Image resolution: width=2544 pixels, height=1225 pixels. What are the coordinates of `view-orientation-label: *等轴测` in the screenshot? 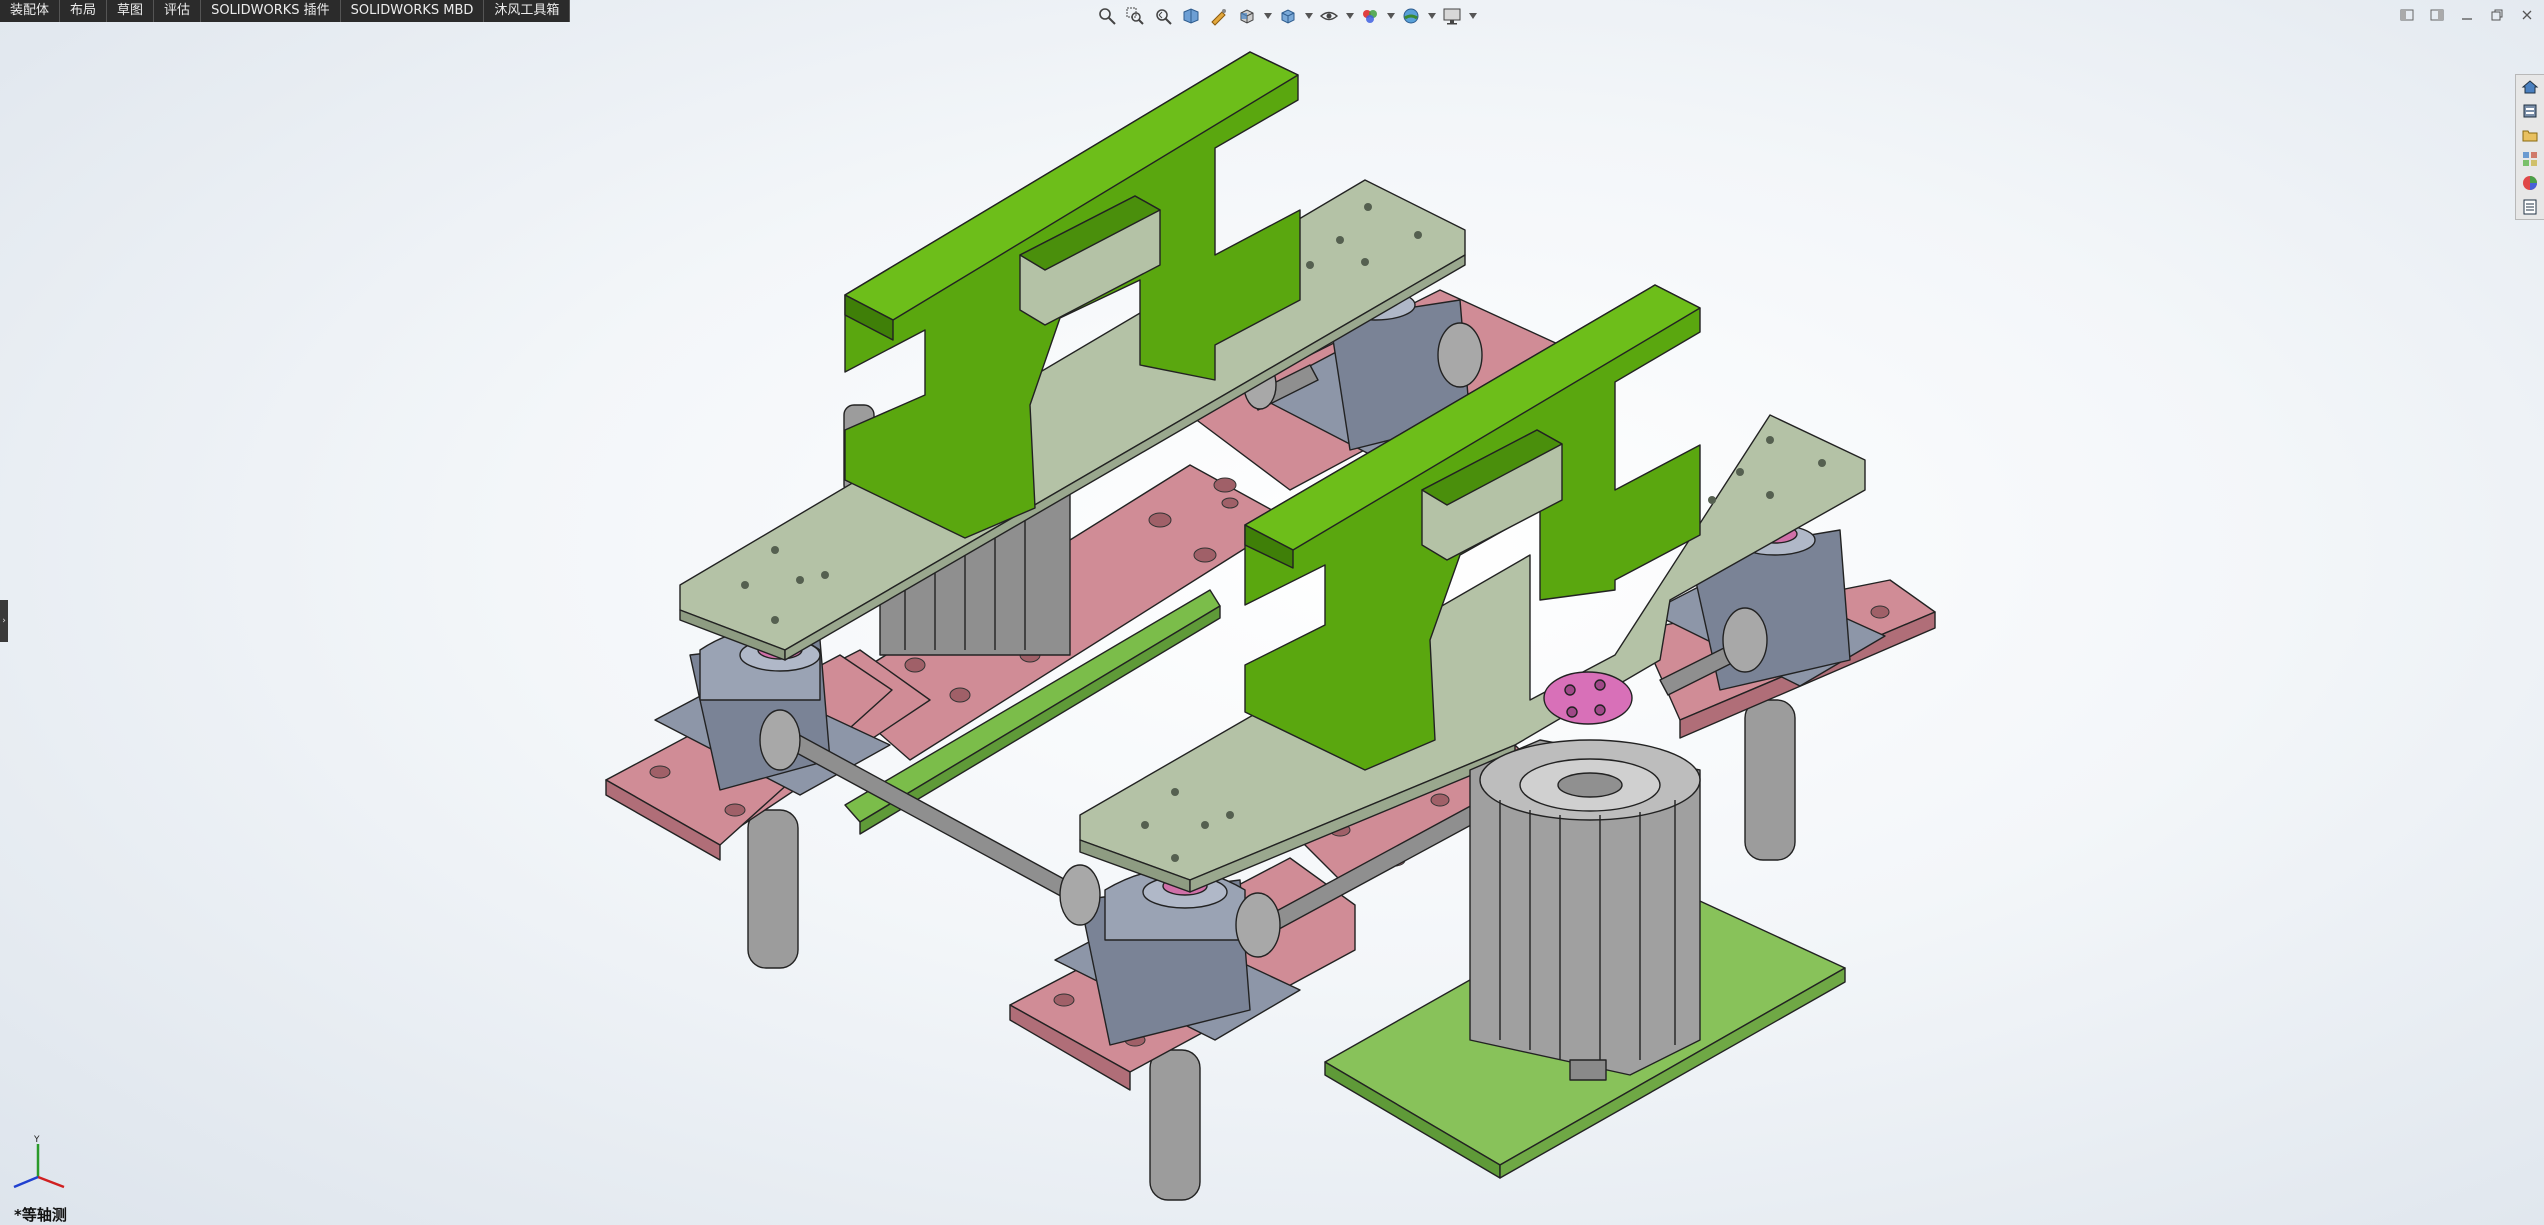 It's located at (40, 1215).